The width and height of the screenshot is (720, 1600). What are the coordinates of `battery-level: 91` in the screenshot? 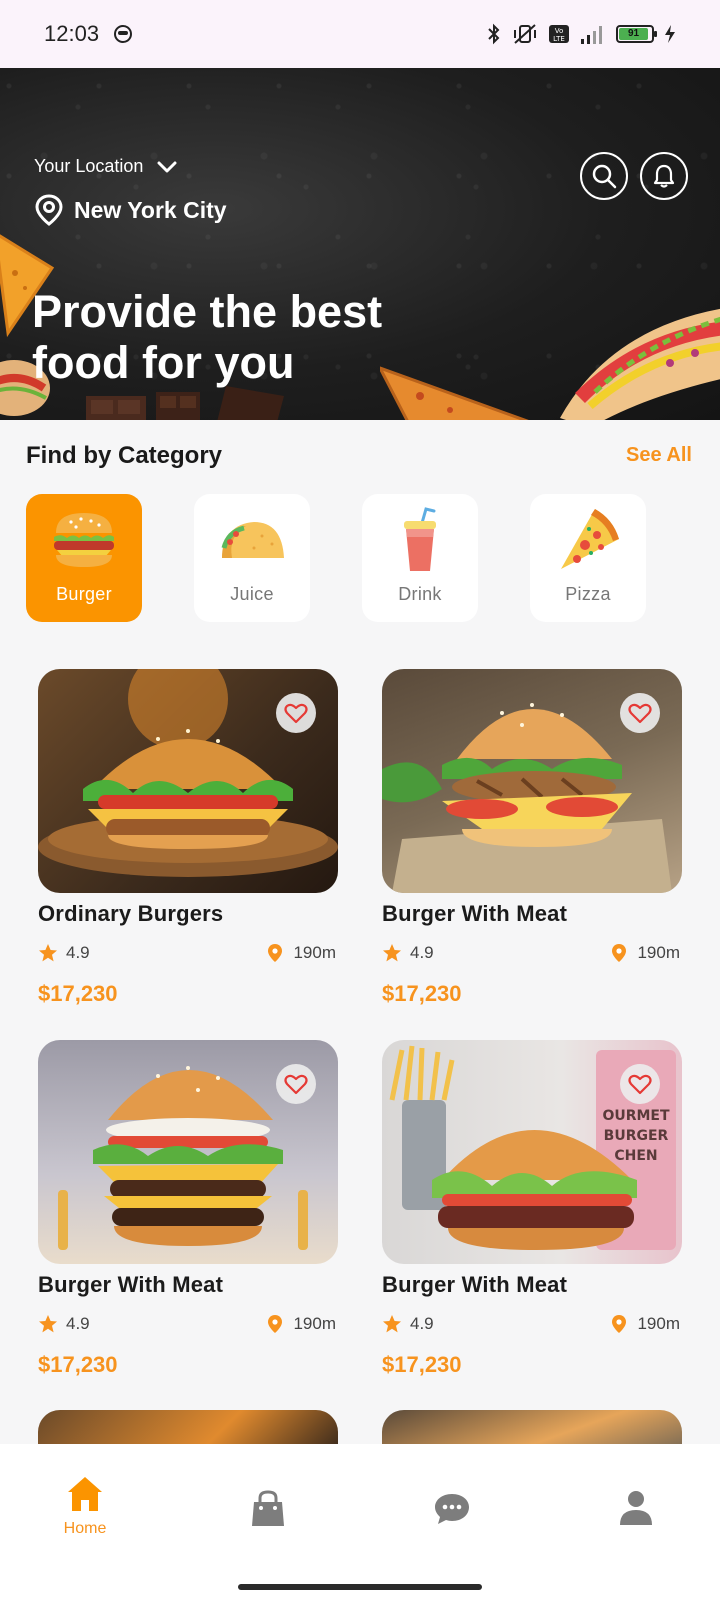 It's located at (634, 34).